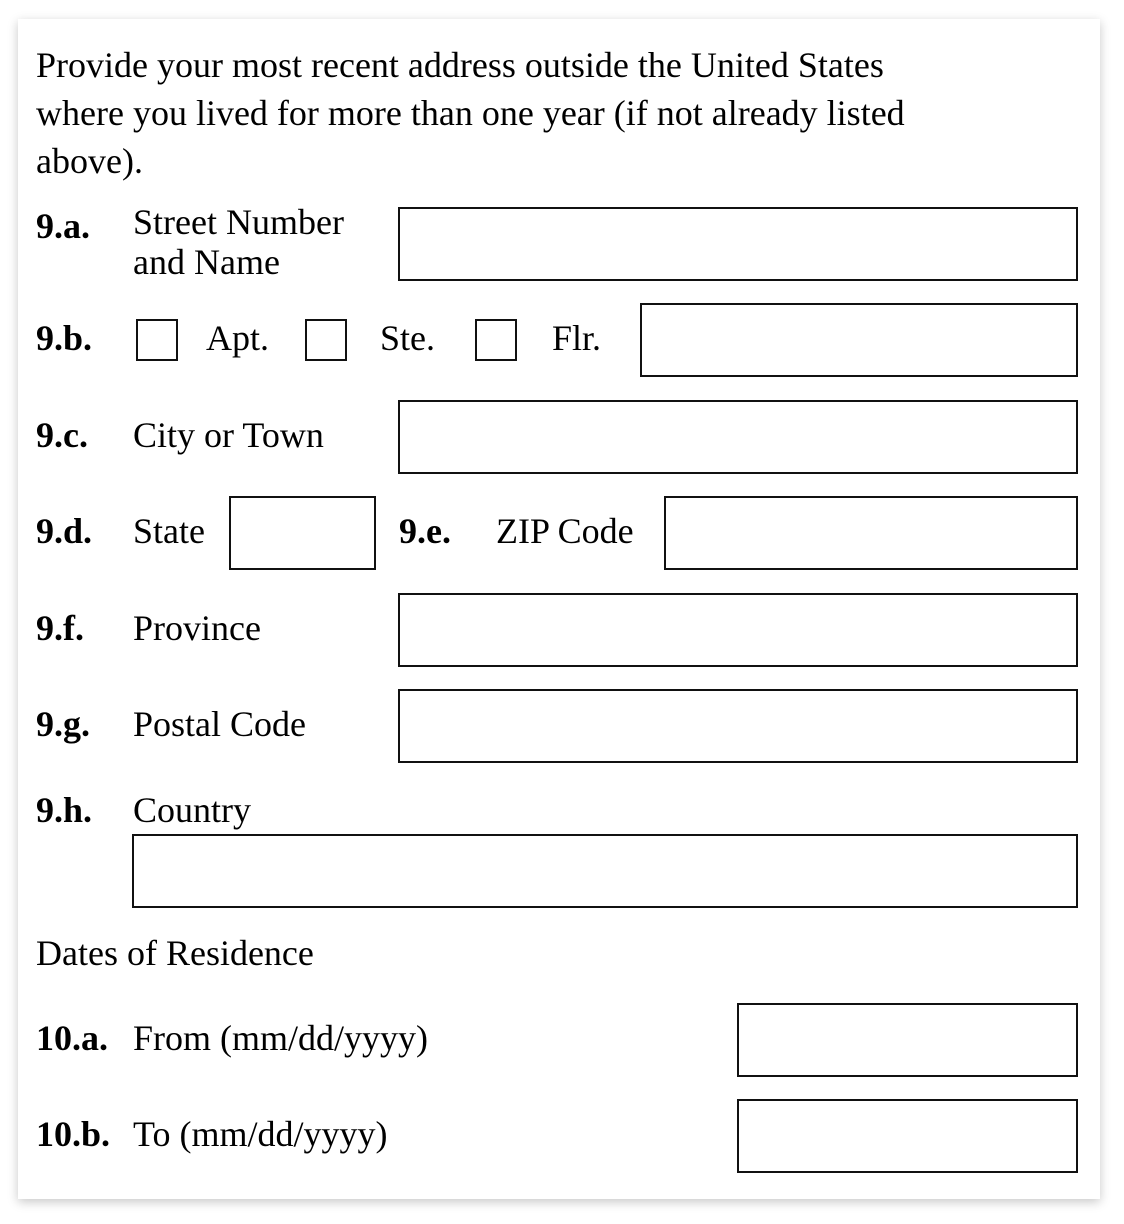  What do you see at coordinates (425, 531) in the screenshot?
I see `item-number-9e: 9.e.` at bounding box center [425, 531].